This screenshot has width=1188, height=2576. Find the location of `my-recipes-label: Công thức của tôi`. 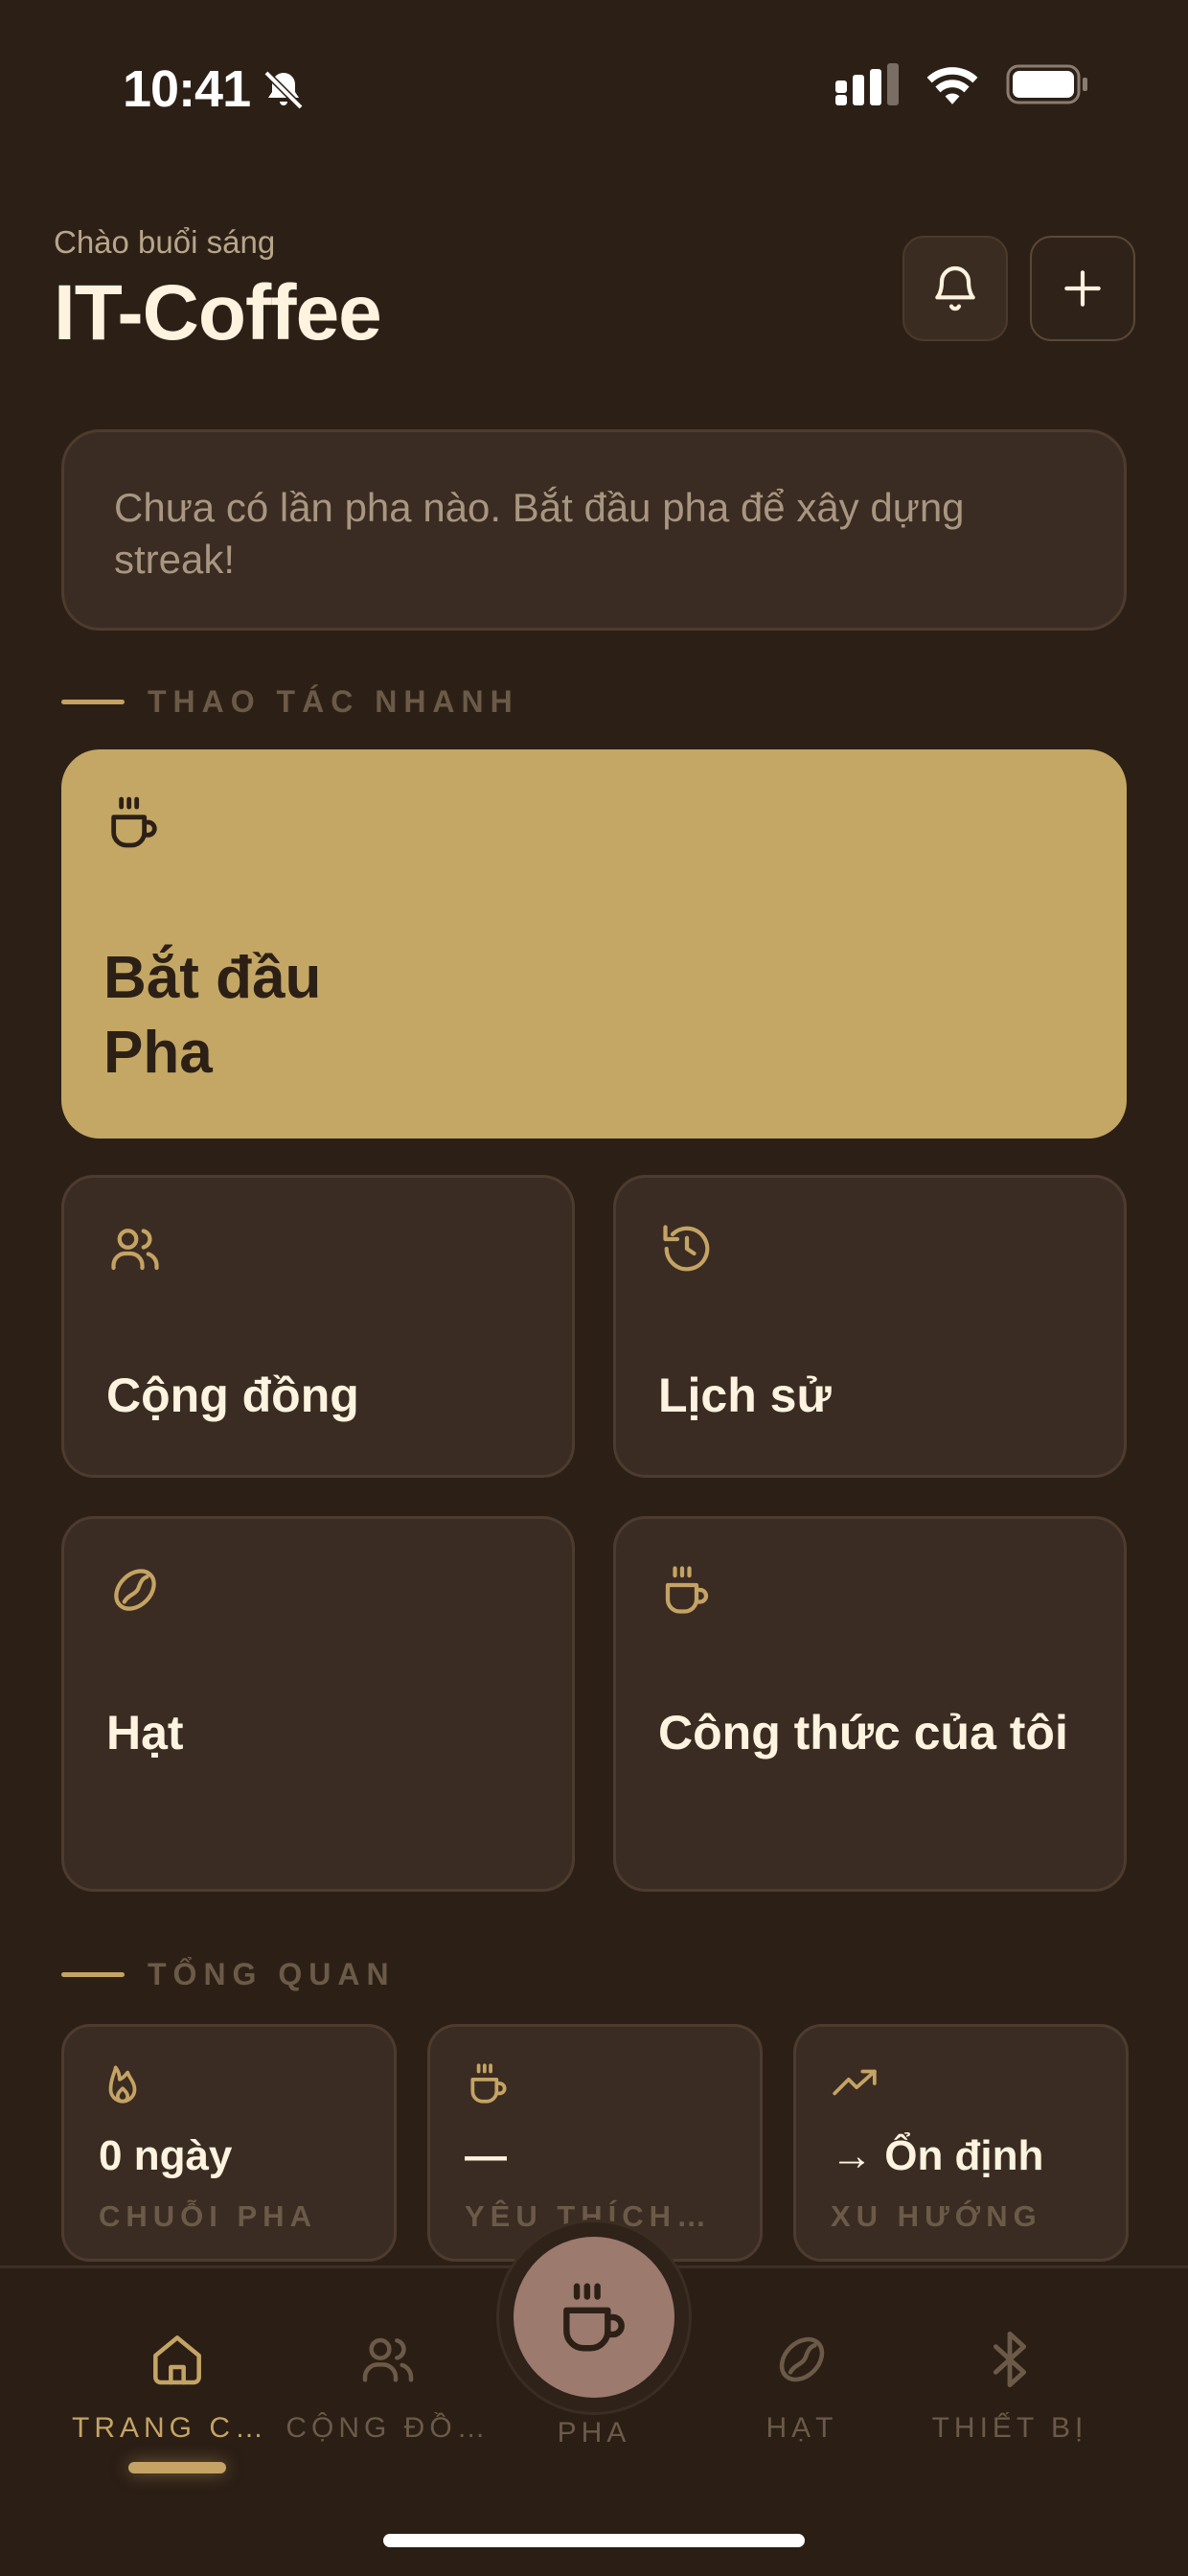

my-recipes-label: Công thức của tôi is located at coordinates (863, 1733).